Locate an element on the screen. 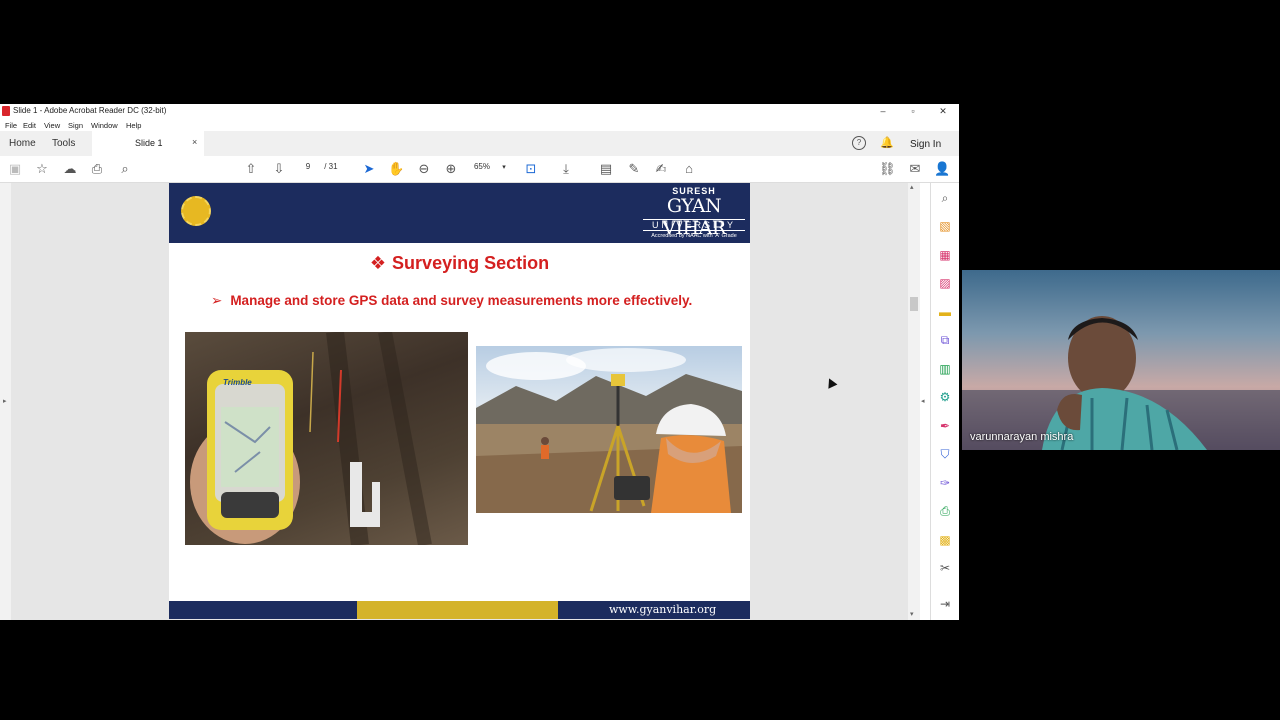 The image size is (1280, 720). email-icon: ✉ is located at coordinates (915, 169).